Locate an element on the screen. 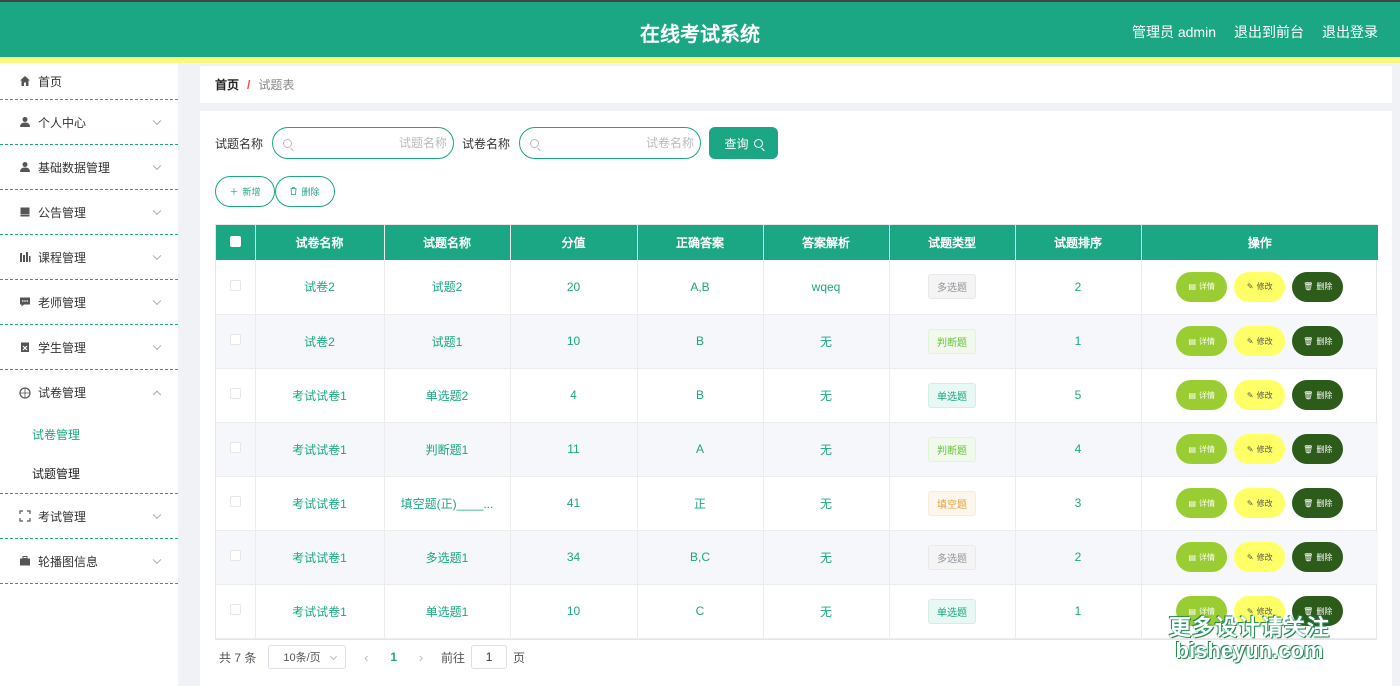 The width and height of the screenshot is (1400, 686). admin-user-label: 管理员 admin is located at coordinates (1174, 32).